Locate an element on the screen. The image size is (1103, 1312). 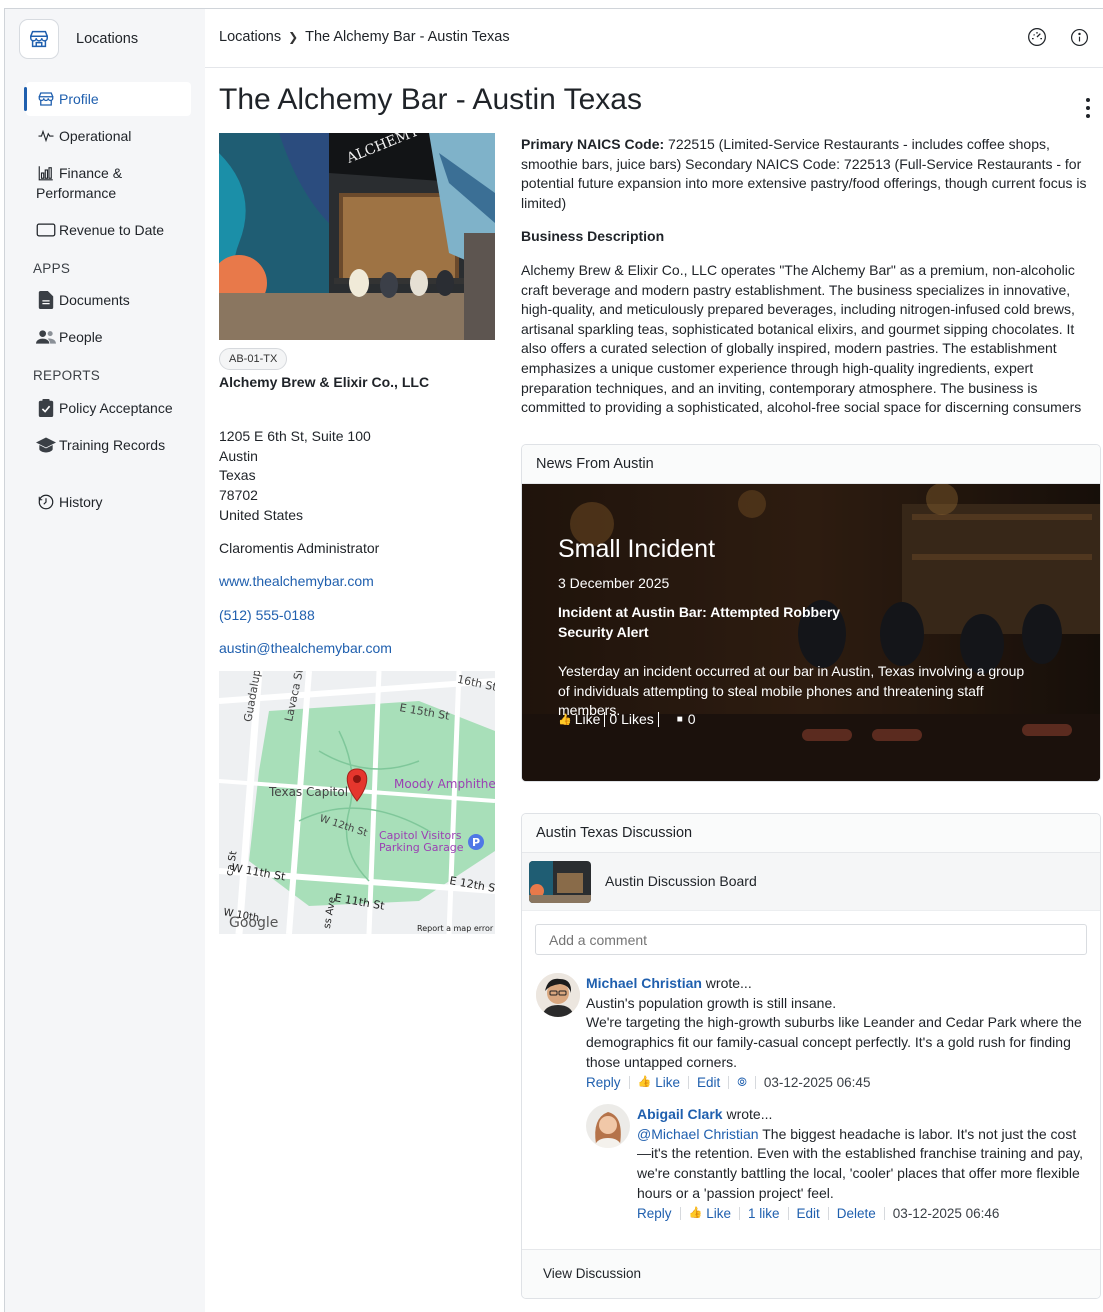
sidebar-item-operational: Operational is located at coordinates (108, 136).